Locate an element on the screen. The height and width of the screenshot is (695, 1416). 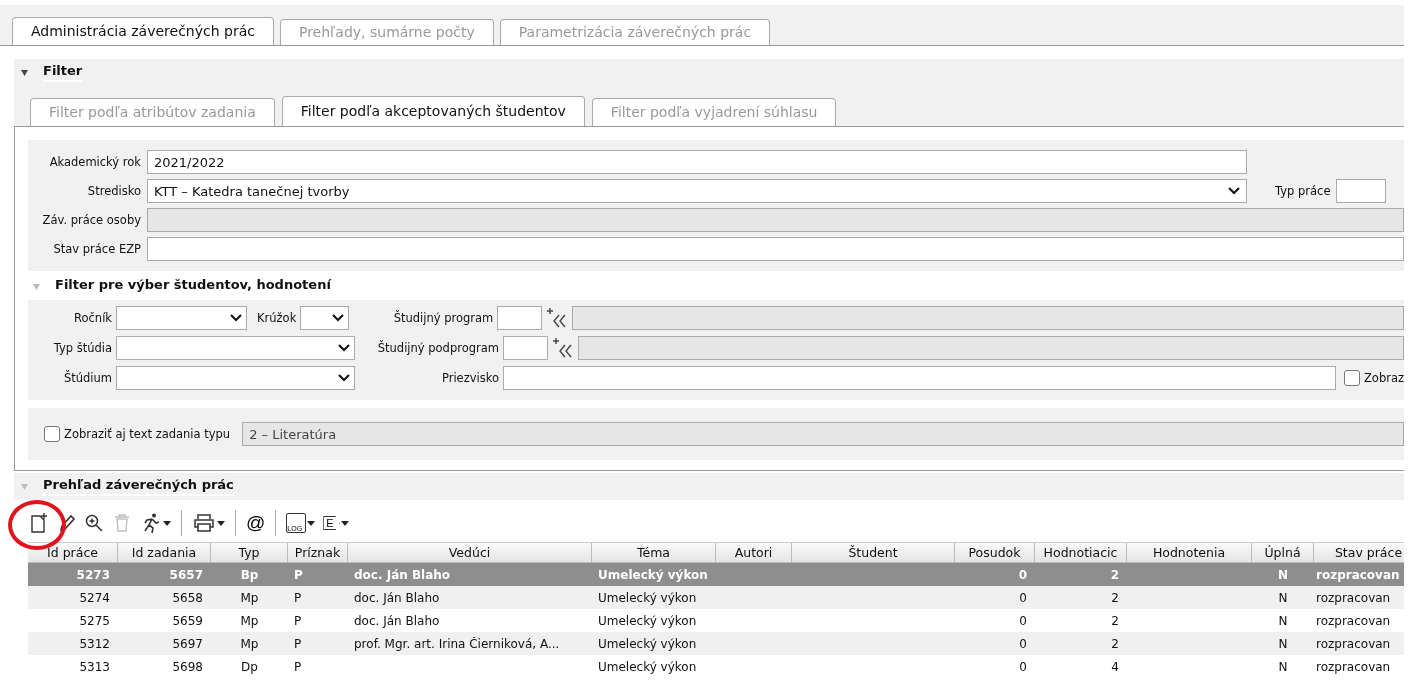
section-title: Filter pre výber študentov, hodnotení is located at coordinates (193, 286).